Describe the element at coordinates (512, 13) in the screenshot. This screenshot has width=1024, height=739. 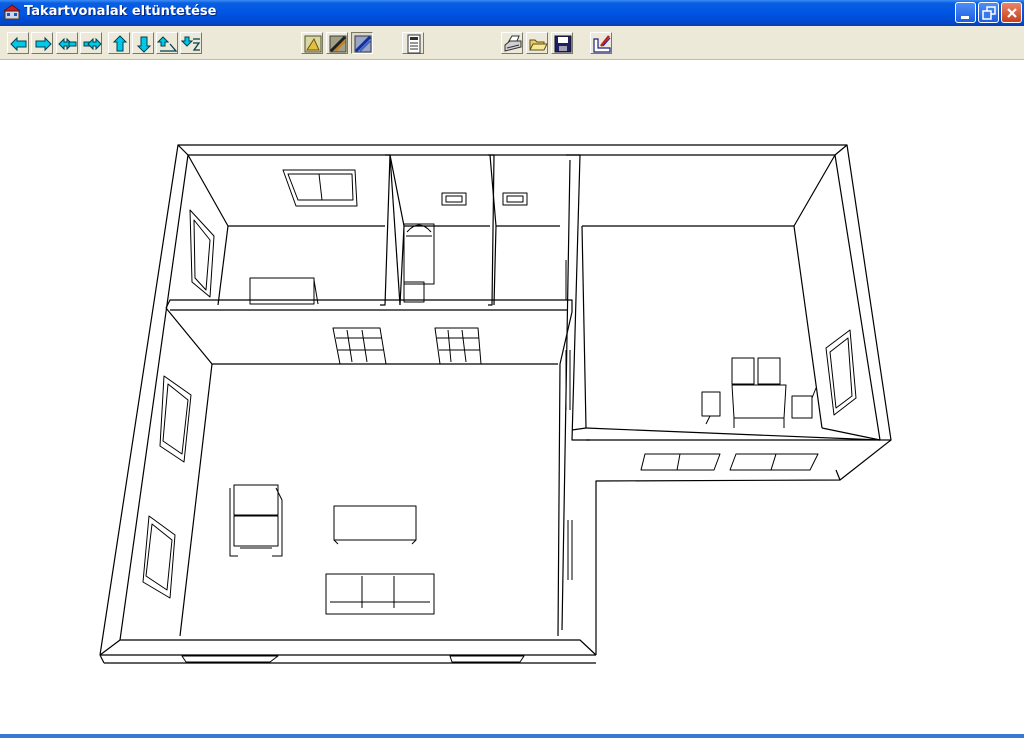
I see `title-bar: Takartvonalak eltüntetése` at that location.